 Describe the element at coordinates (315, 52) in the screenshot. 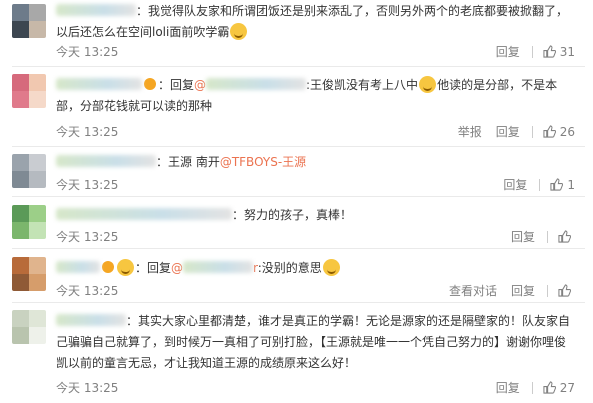

I see `comment-meta: 今天 13:25 回复 31` at that location.